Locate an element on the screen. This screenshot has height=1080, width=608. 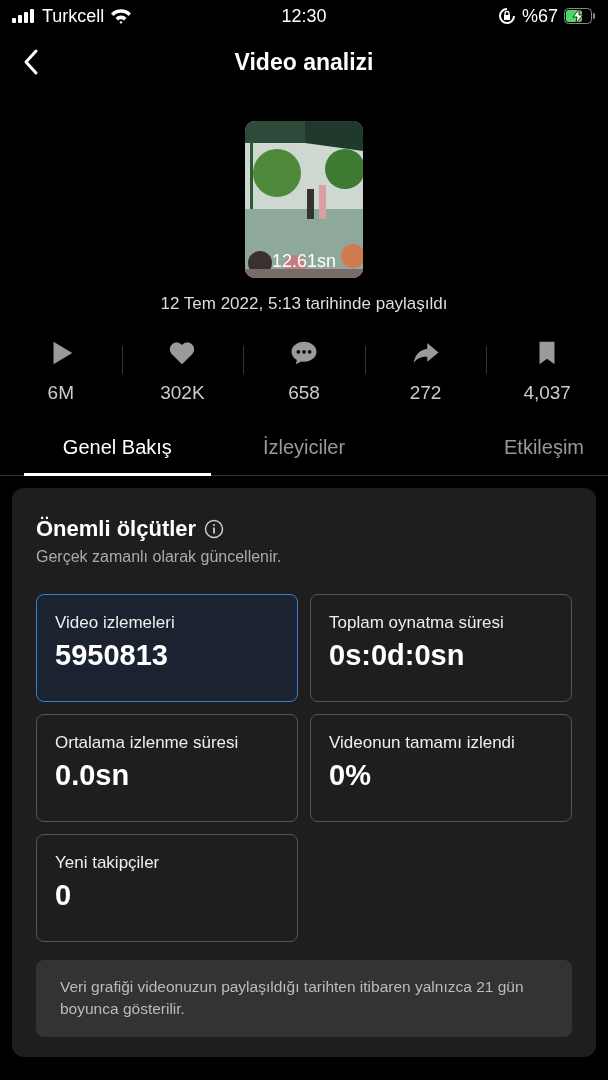
stat-count: 6M is located at coordinates (60, 393).